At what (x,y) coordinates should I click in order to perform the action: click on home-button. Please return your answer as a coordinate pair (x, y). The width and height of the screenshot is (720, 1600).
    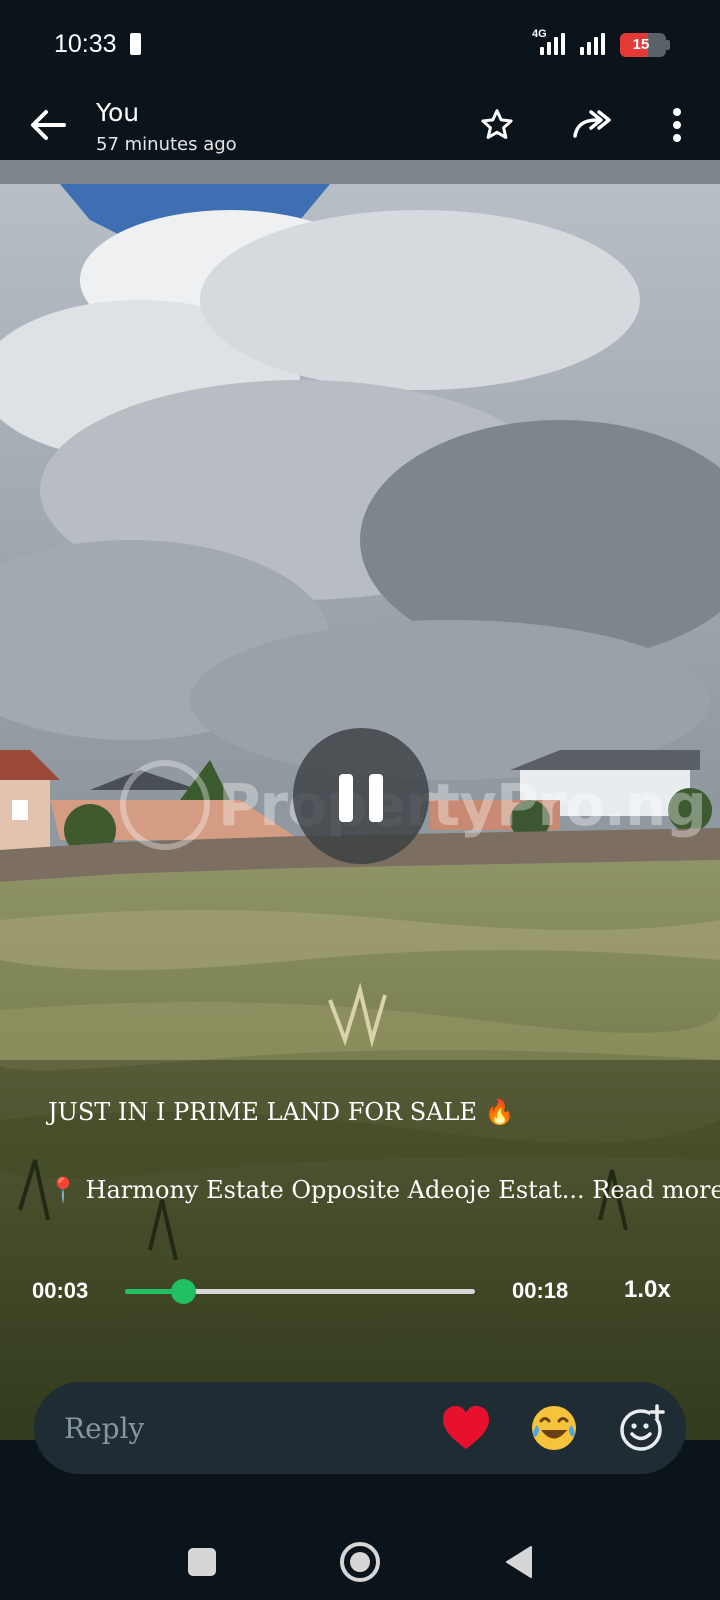
    Looking at the image, I should click on (360, 1562).